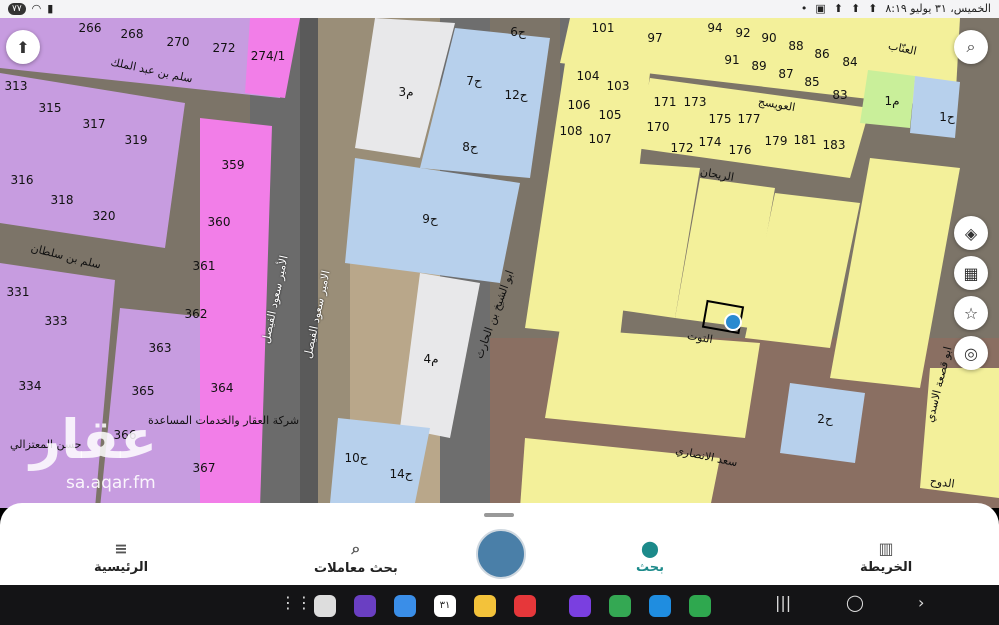  I want to click on apps-grid-icon: ⋮⋮, so click(296, 602).